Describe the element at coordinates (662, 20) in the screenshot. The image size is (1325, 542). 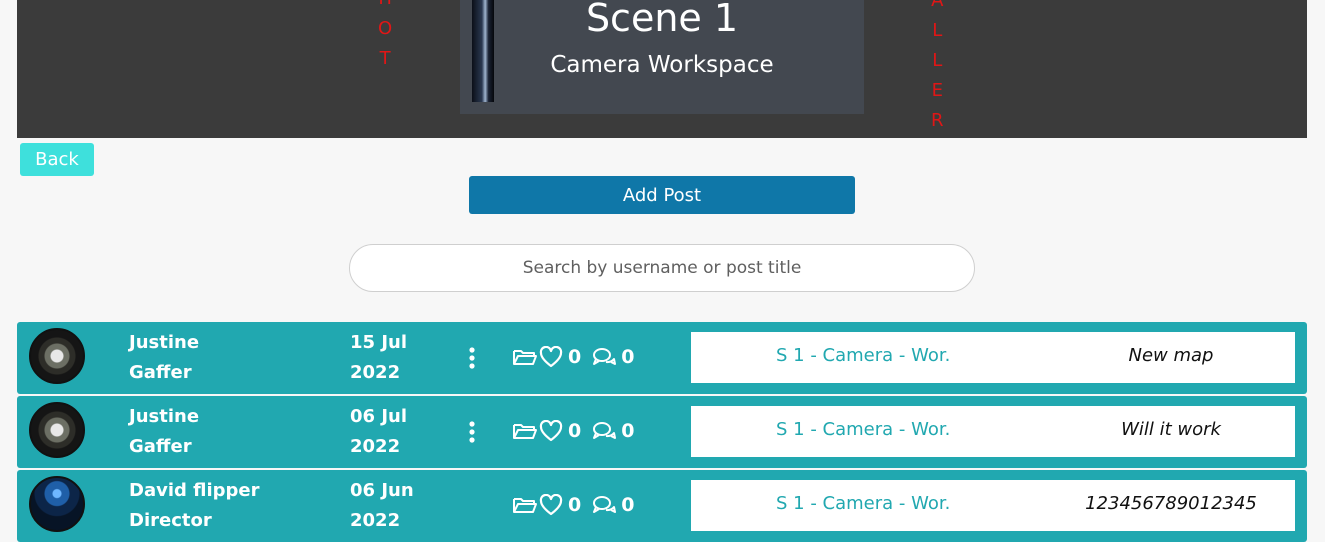
I see `scene-title: Scene 1` at that location.